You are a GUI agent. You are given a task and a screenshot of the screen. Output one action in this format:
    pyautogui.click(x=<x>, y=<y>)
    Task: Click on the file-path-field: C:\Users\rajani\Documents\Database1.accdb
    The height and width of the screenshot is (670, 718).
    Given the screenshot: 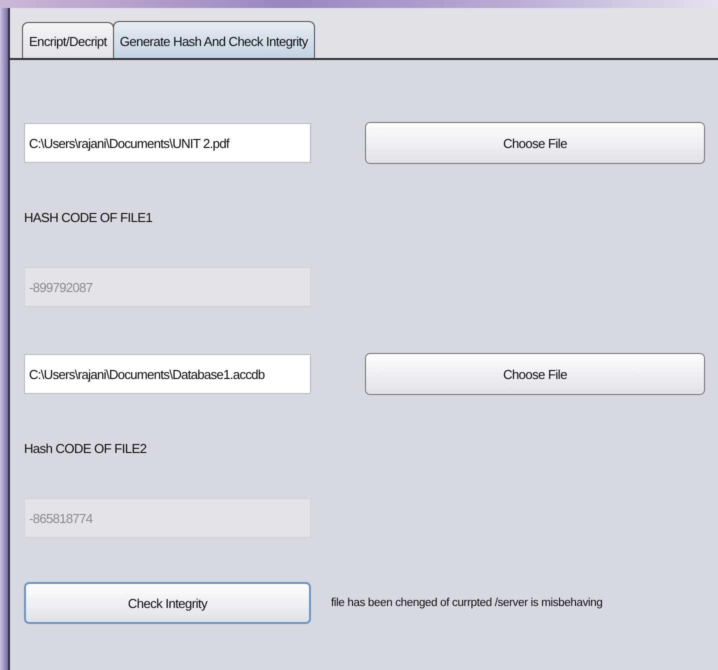 What is the action you would take?
    pyautogui.click(x=167, y=374)
    